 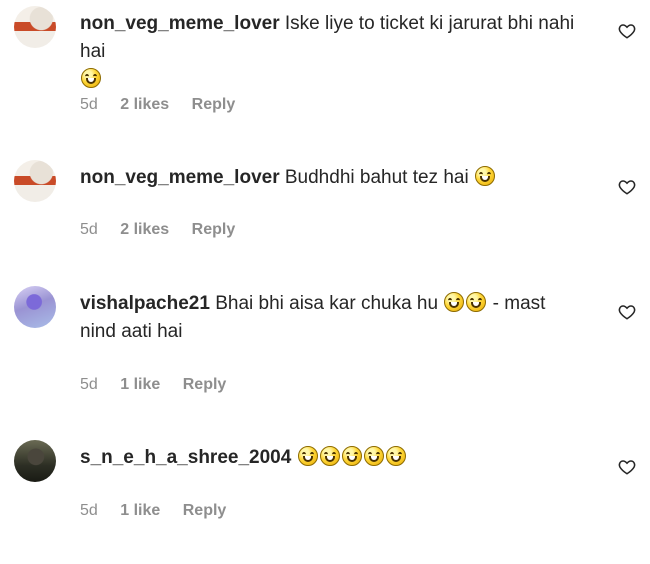 I want to click on comment-body: non_veg_meme_lover Budhdhi bahut tez hai, so click(x=335, y=178).